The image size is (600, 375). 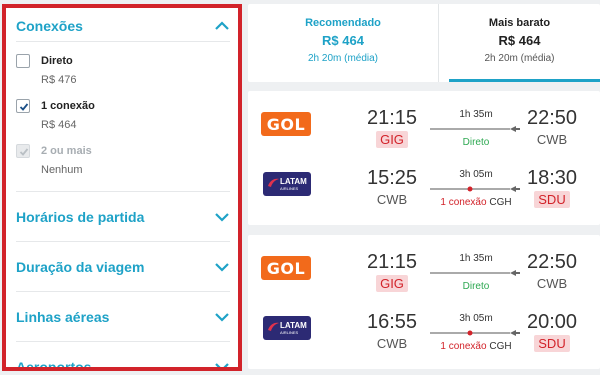 I want to click on connection-option-two-plus: 2 ou mais Nenhum, so click(x=123, y=166).